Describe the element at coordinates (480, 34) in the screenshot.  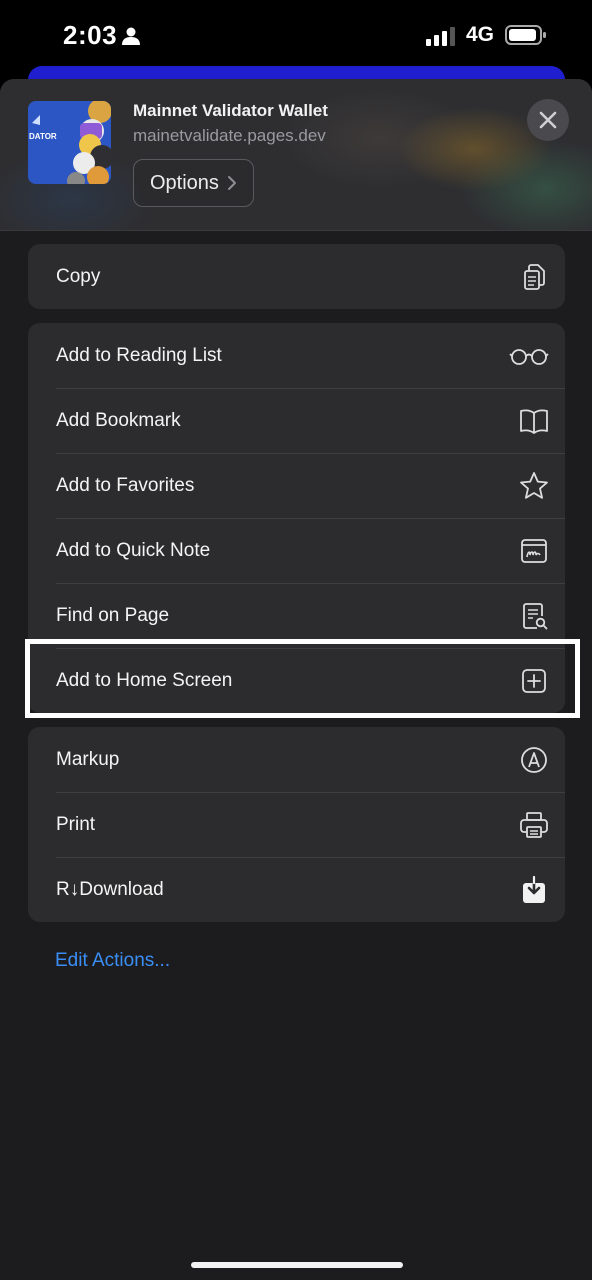
I see `network-type: 4G` at that location.